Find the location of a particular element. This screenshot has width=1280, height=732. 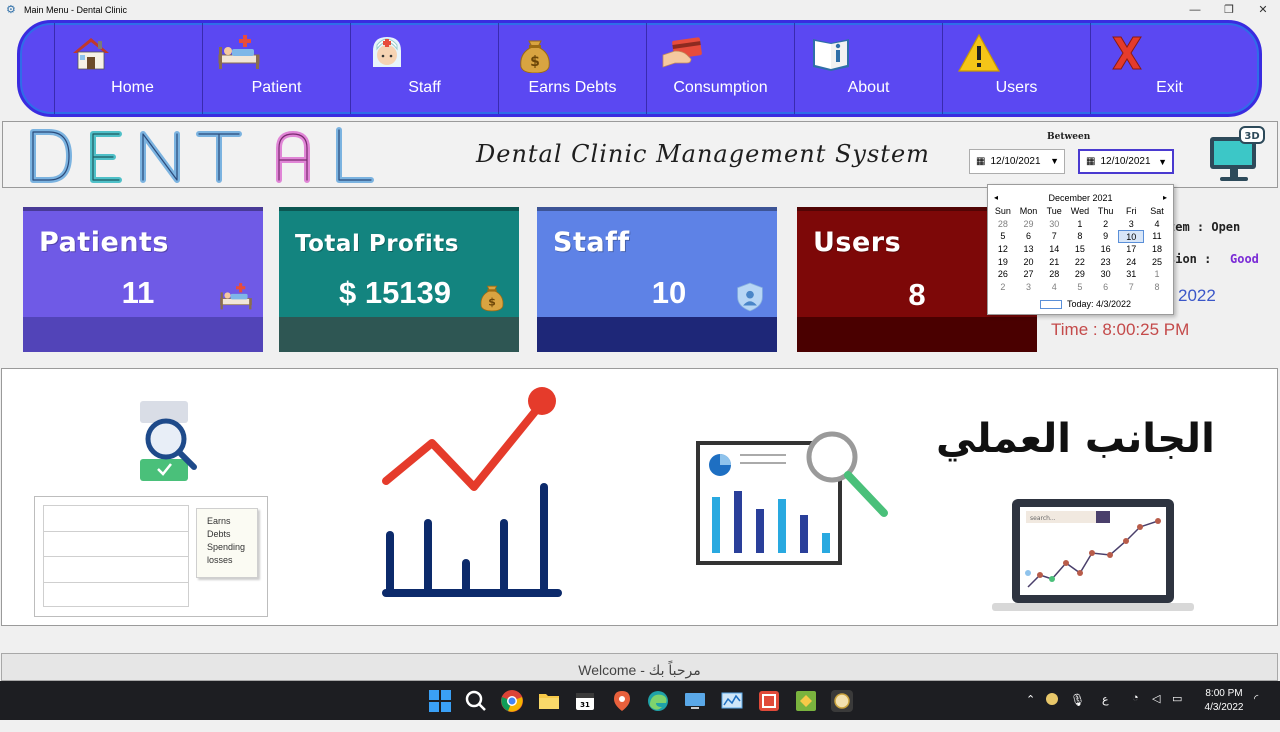

dental-logo is located at coordinates (202, 155).